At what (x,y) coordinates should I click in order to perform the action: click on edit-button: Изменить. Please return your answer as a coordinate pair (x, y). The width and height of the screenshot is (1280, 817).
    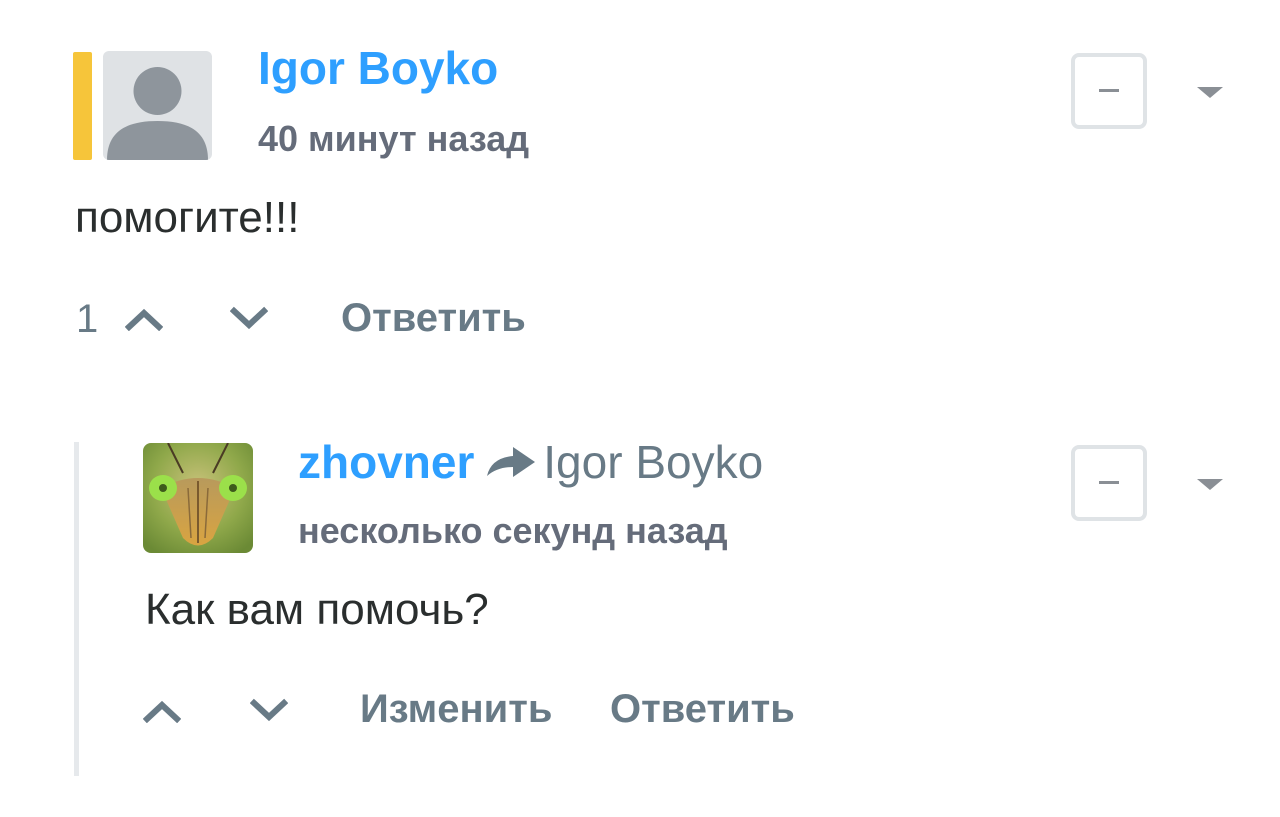
    Looking at the image, I should click on (456, 709).